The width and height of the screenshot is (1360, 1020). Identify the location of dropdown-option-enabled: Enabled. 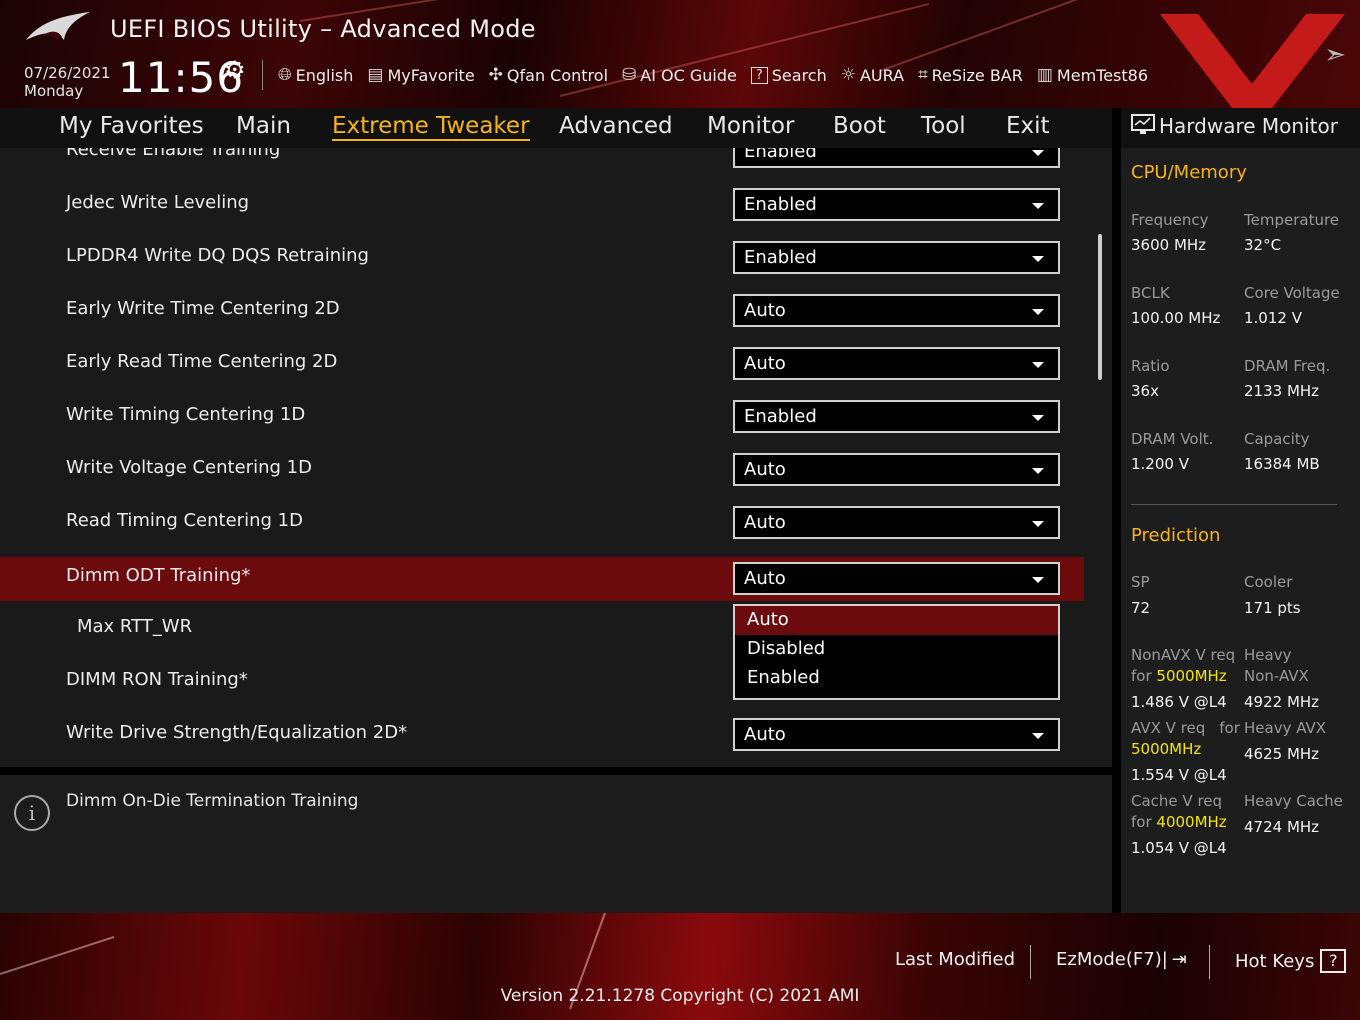
(896, 678).